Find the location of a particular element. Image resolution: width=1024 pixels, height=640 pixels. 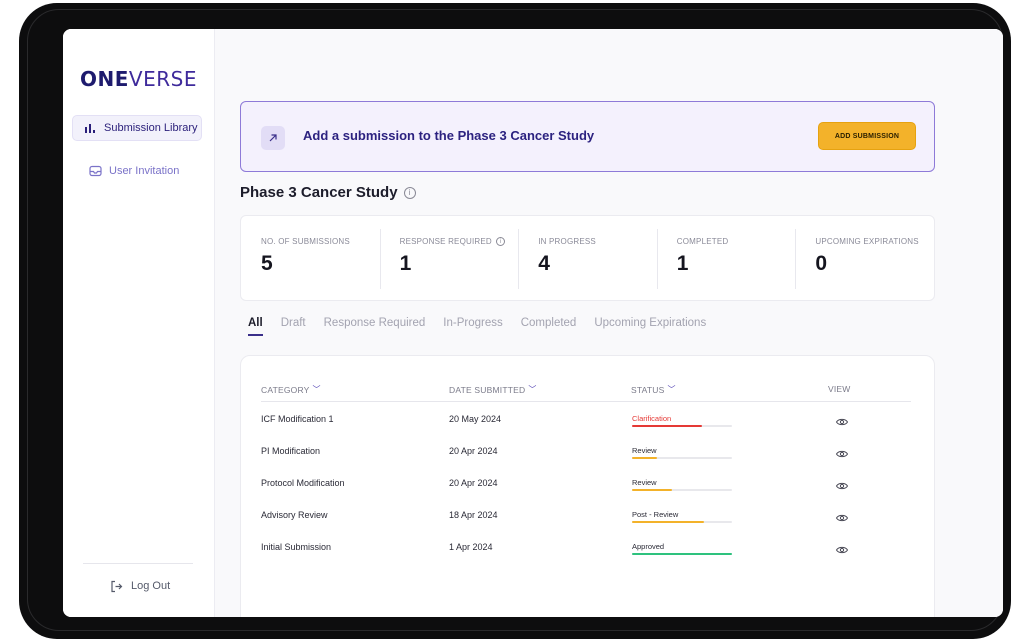

status-label: Clarification is located at coordinates (652, 418).